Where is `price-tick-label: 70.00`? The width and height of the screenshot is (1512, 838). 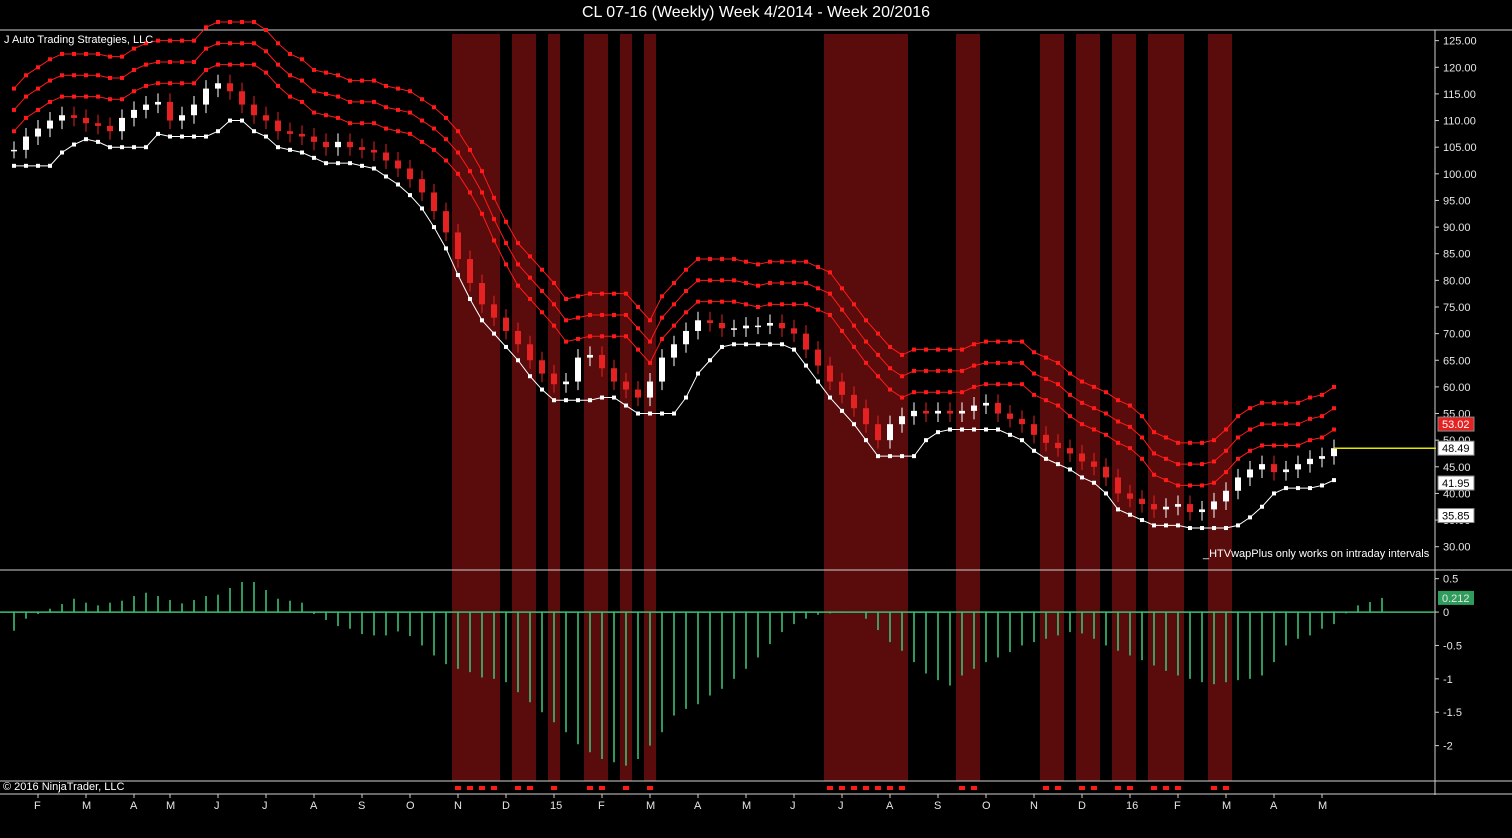 price-tick-label: 70.00 is located at coordinates (1457, 335).